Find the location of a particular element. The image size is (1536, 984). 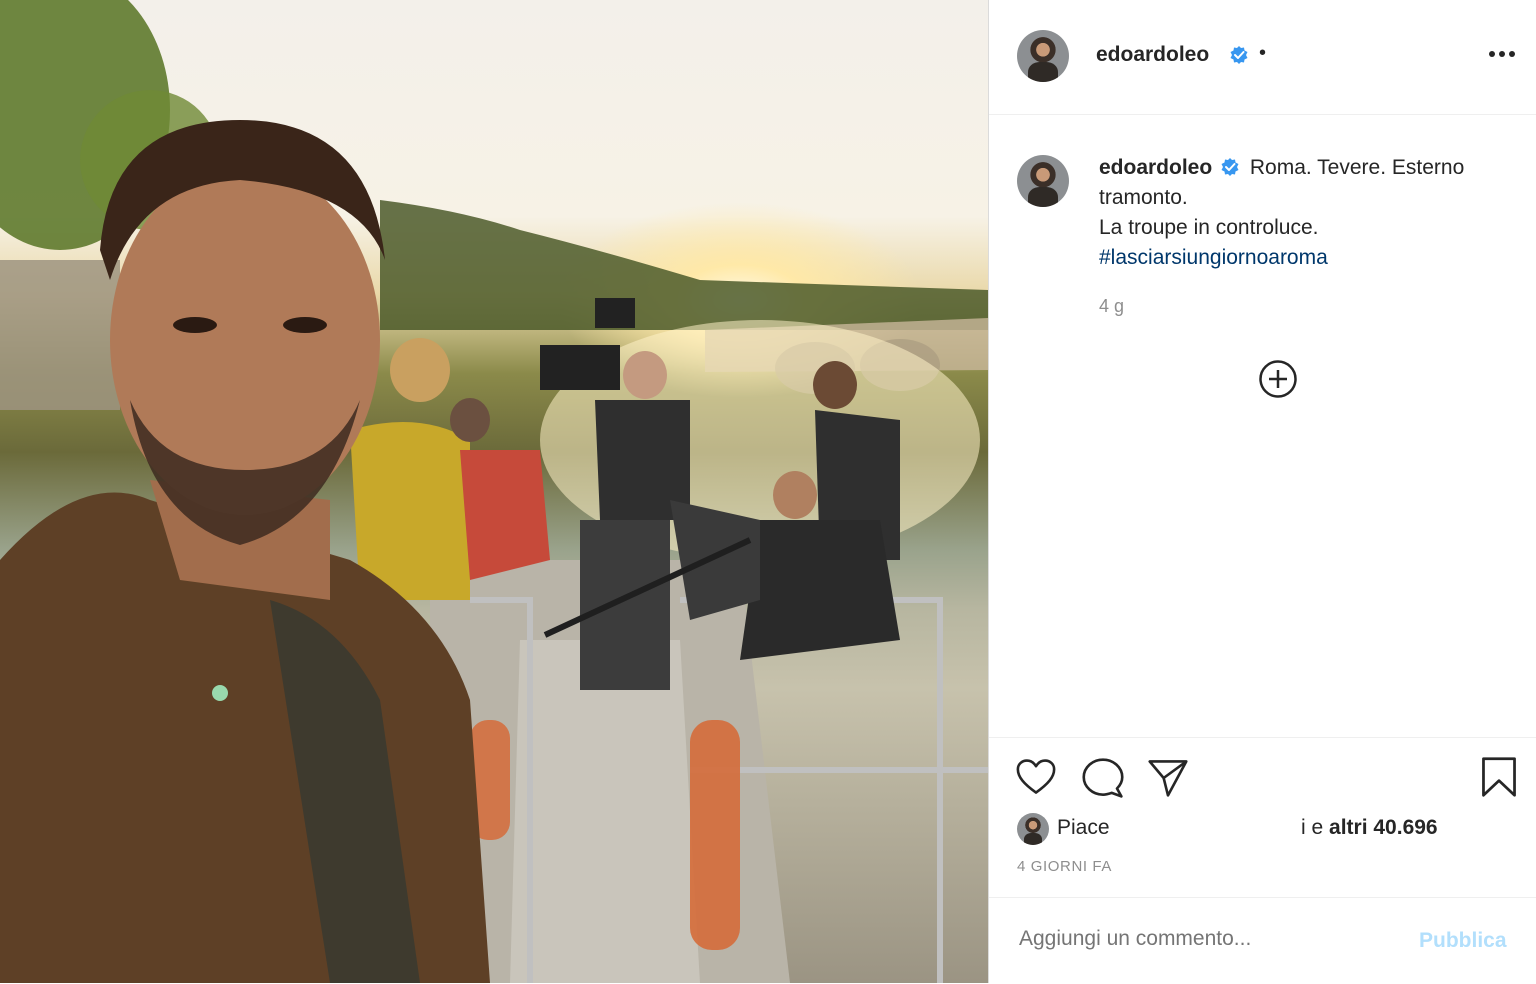

paper-plane-icon is located at coordinates (1168, 778).